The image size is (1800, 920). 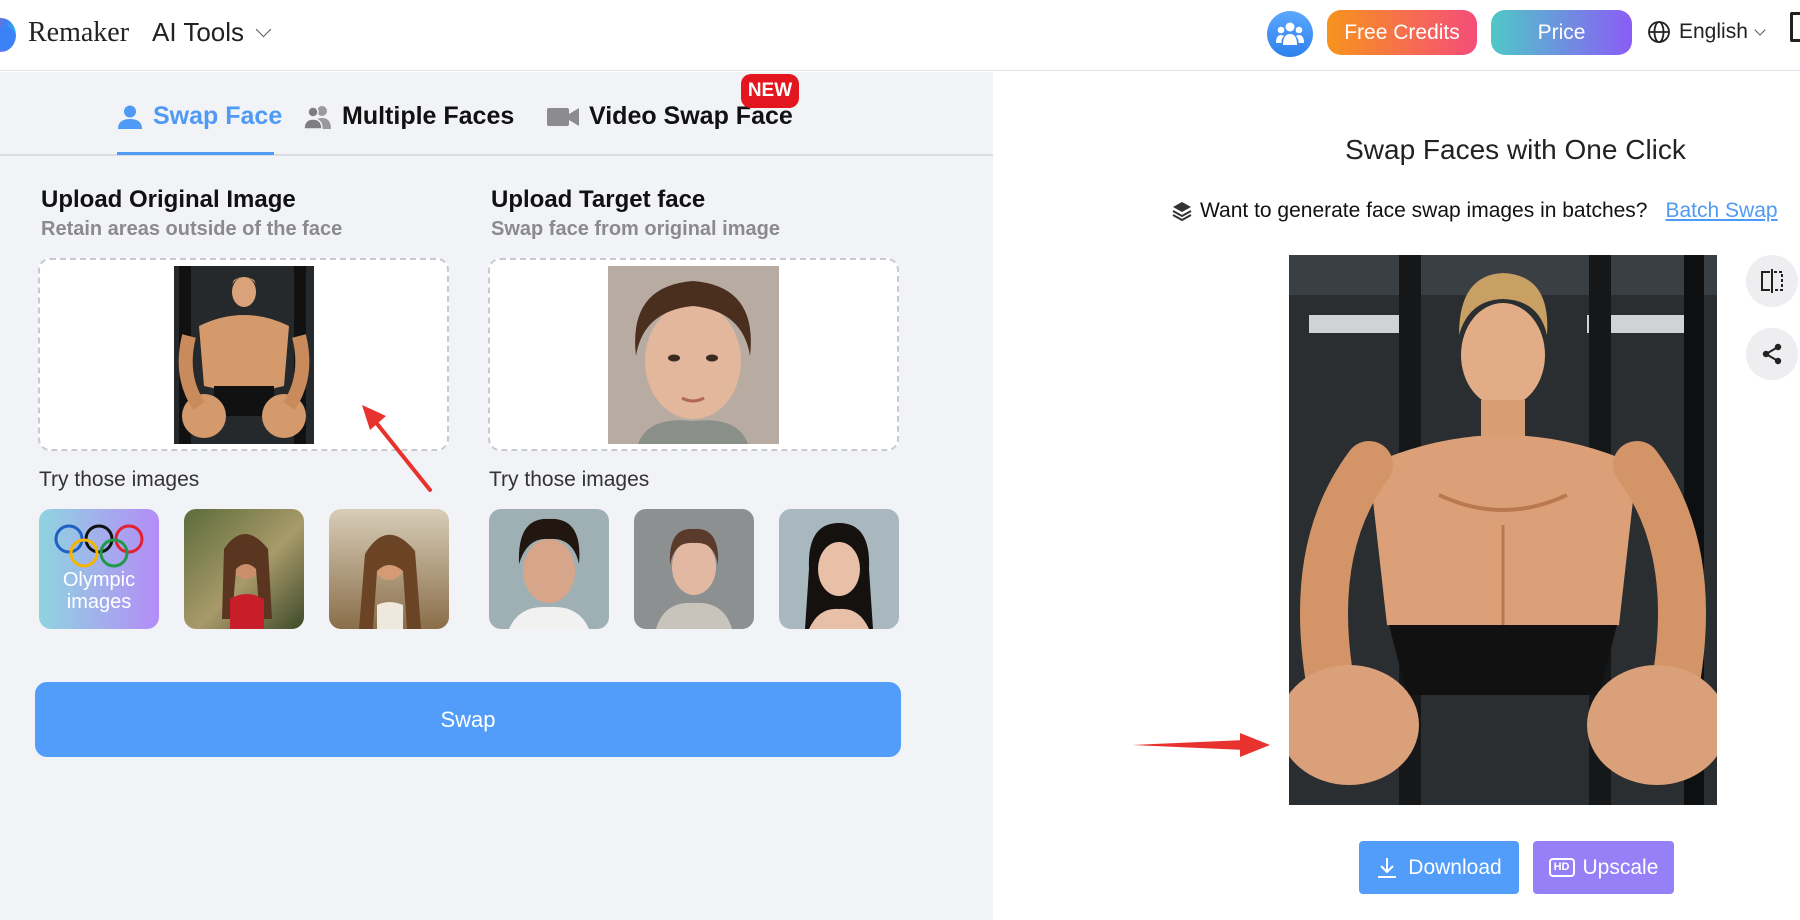 What do you see at coordinates (1561, 32) in the screenshot?
I see `price-button: Price` at bounding box center [1561, 32].